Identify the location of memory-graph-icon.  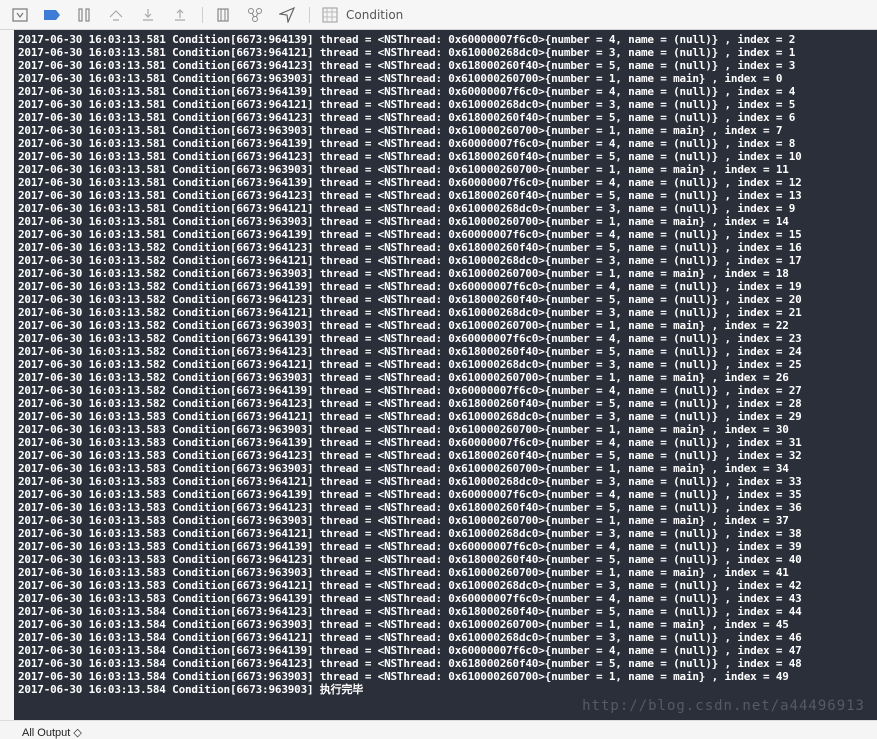
(255, 15).